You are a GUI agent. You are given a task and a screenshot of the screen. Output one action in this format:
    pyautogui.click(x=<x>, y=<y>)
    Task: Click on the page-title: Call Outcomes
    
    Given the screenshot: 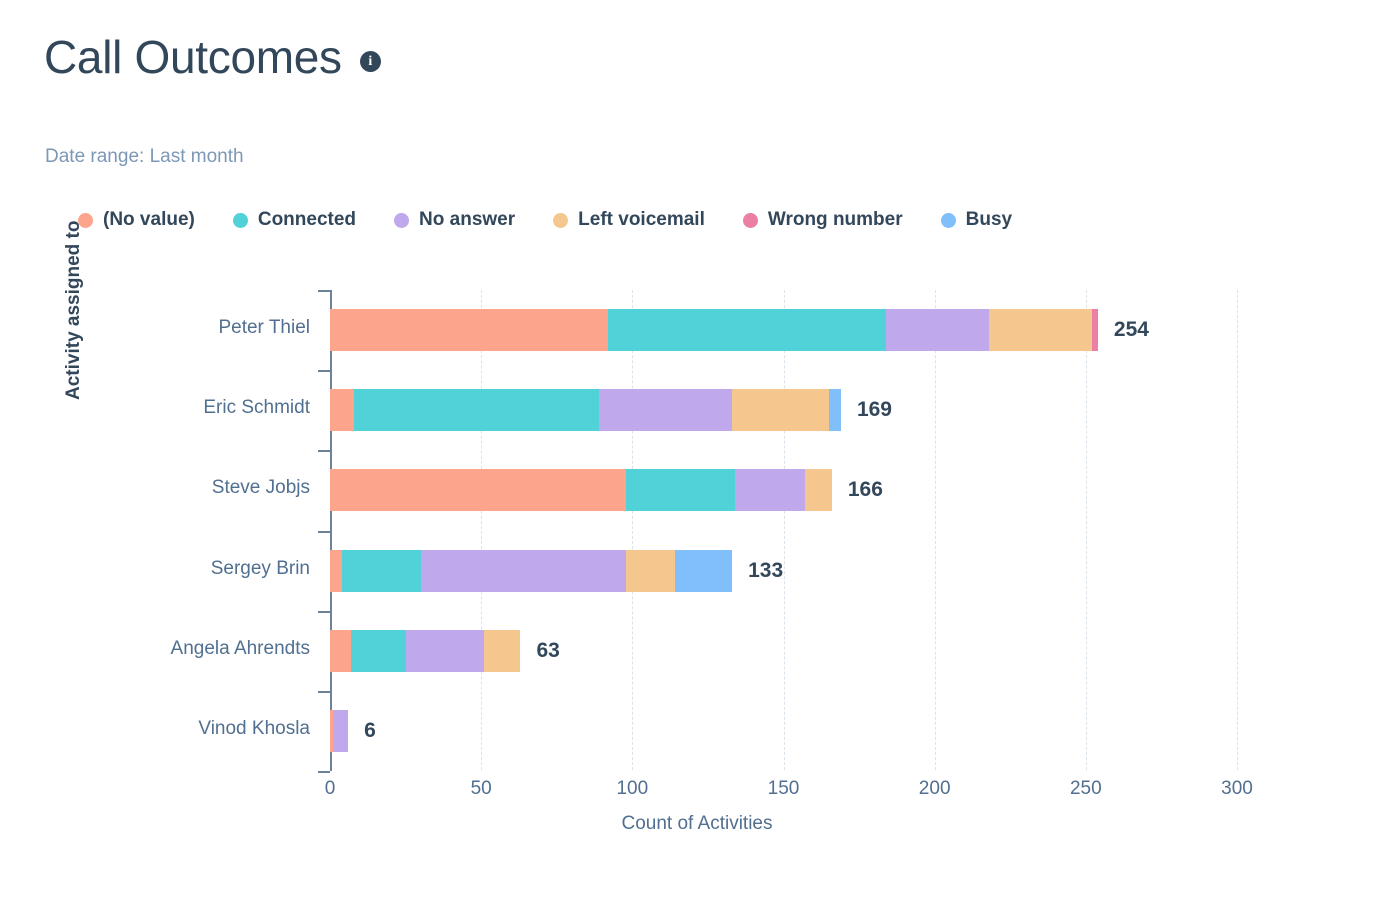 What is the action you would take?
    pyautogui.click(x=193, y=57)
    